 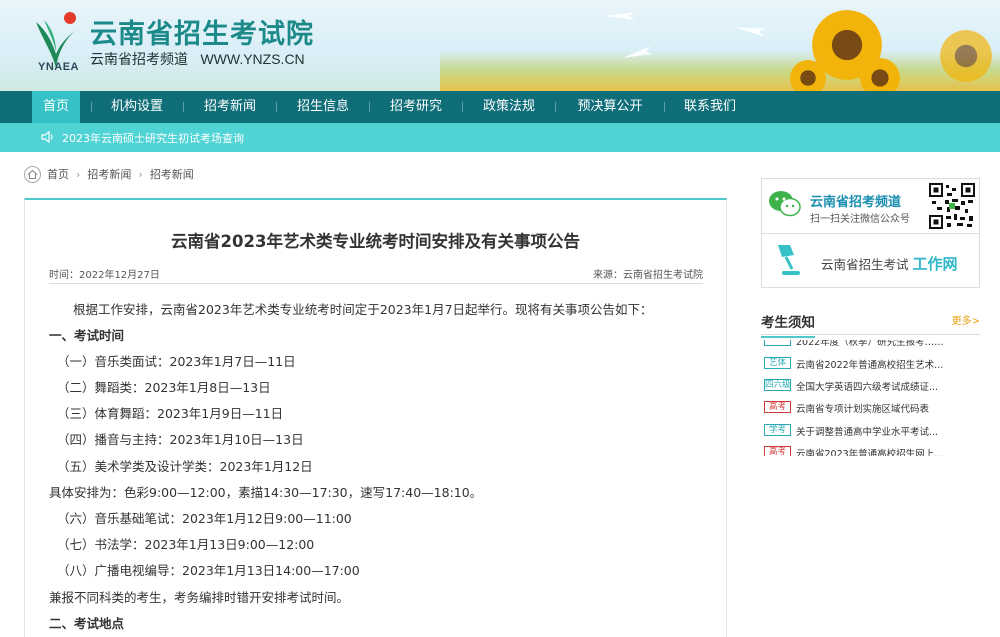 I want to click on nav-item-contact: 联系我们, so click(x=710, y=107).